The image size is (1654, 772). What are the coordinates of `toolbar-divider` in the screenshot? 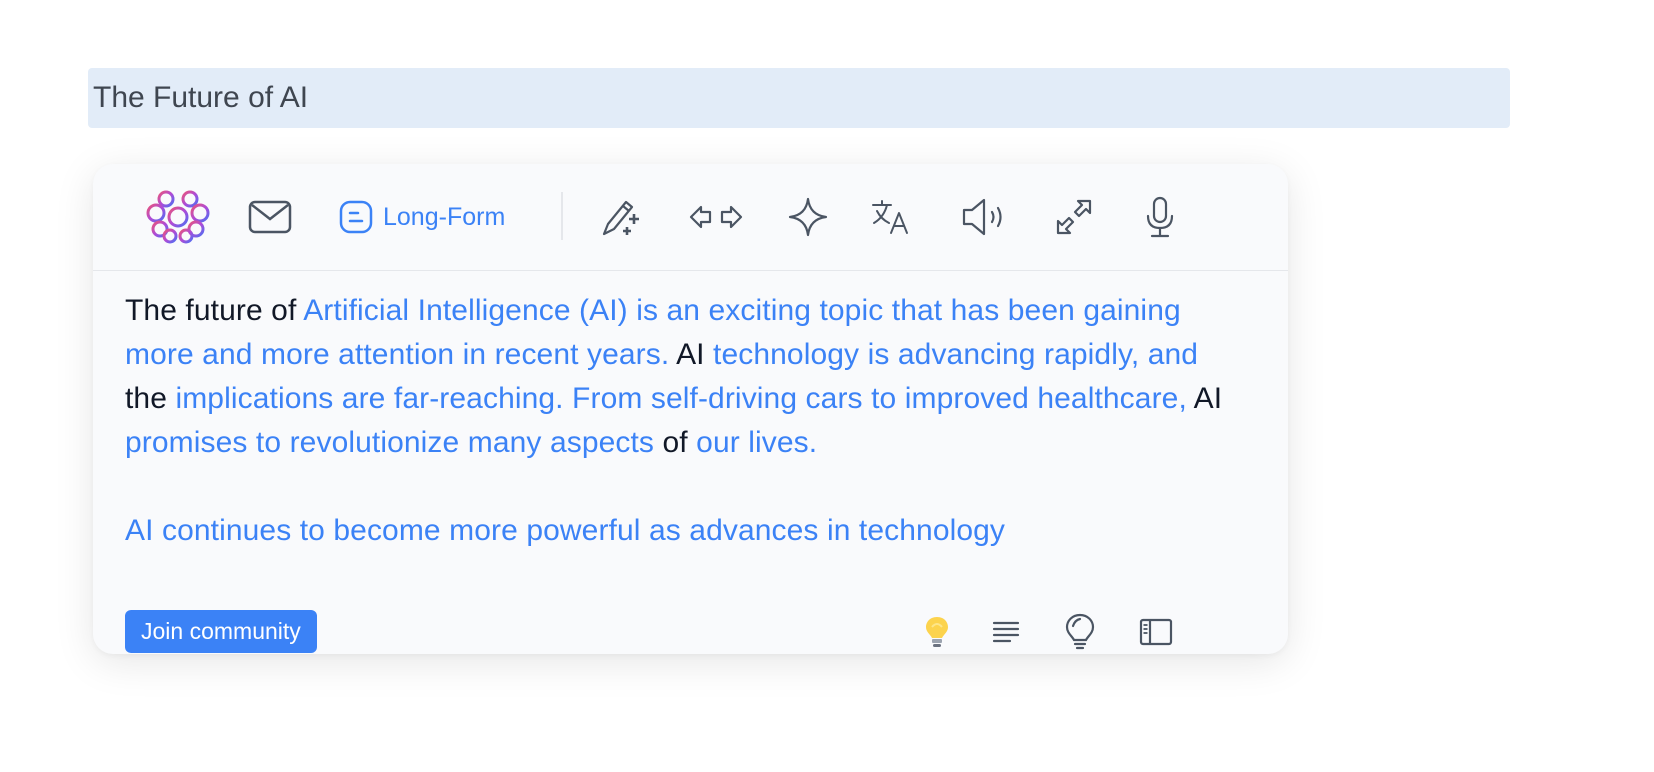 It's located at (562, 216).